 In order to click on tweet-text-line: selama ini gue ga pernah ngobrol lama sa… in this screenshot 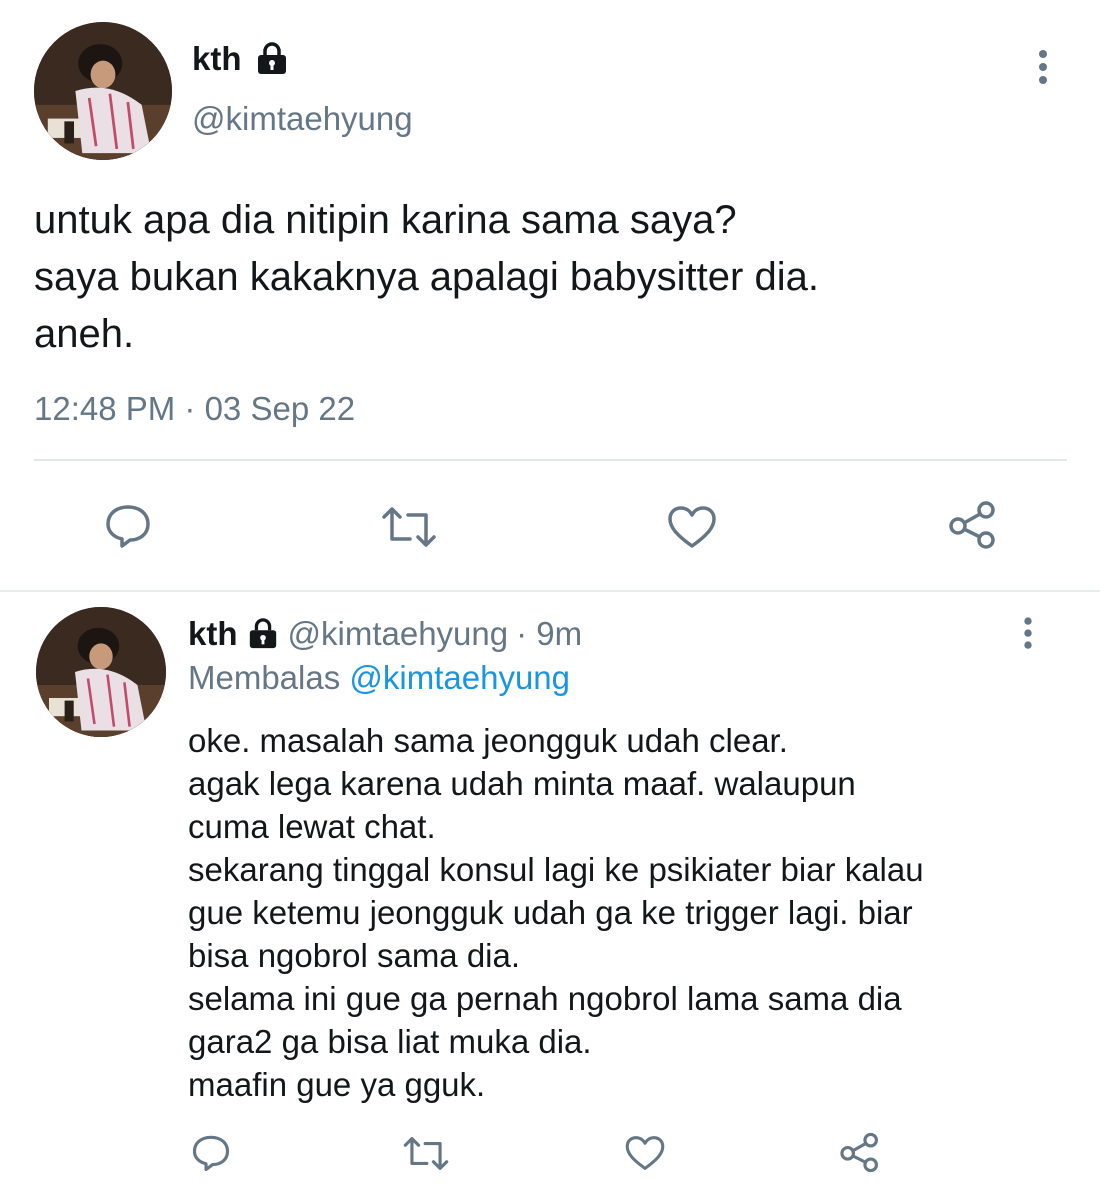, I will do `click(545, 998)`.